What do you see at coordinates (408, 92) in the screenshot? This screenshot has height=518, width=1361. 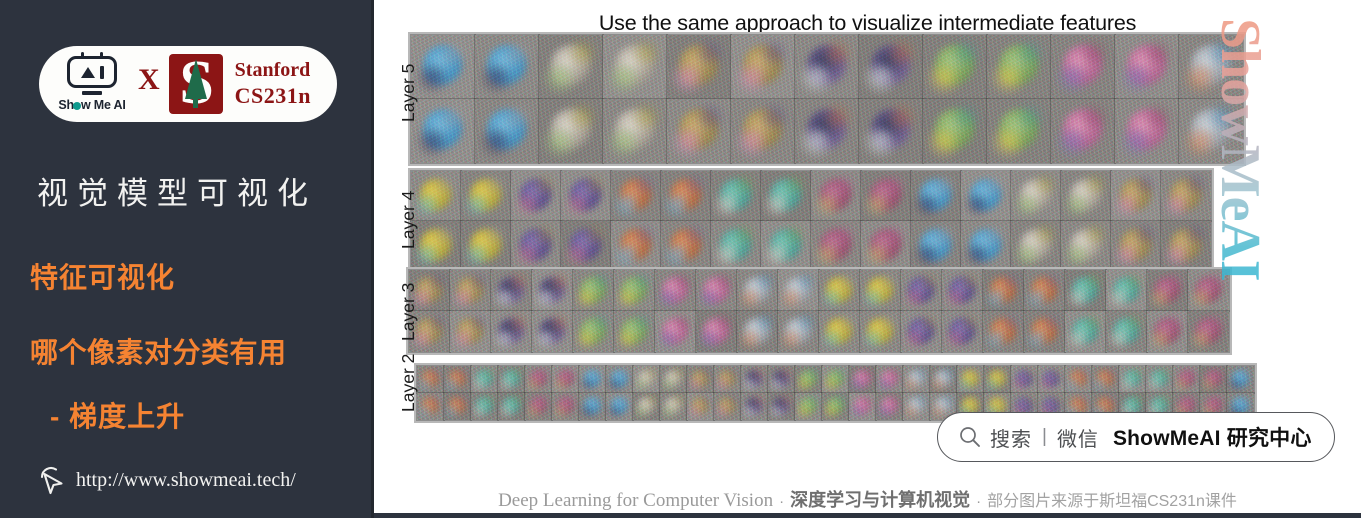 I see `layer-label-5: Layer 5` at bounding box center [408, 92].